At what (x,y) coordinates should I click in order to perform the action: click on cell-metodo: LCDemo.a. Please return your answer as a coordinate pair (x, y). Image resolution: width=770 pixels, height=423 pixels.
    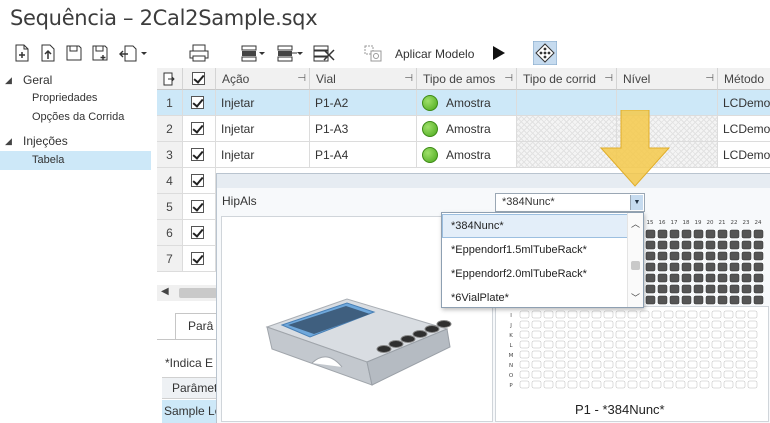
    Looking at the image, I should click on (744, 129).